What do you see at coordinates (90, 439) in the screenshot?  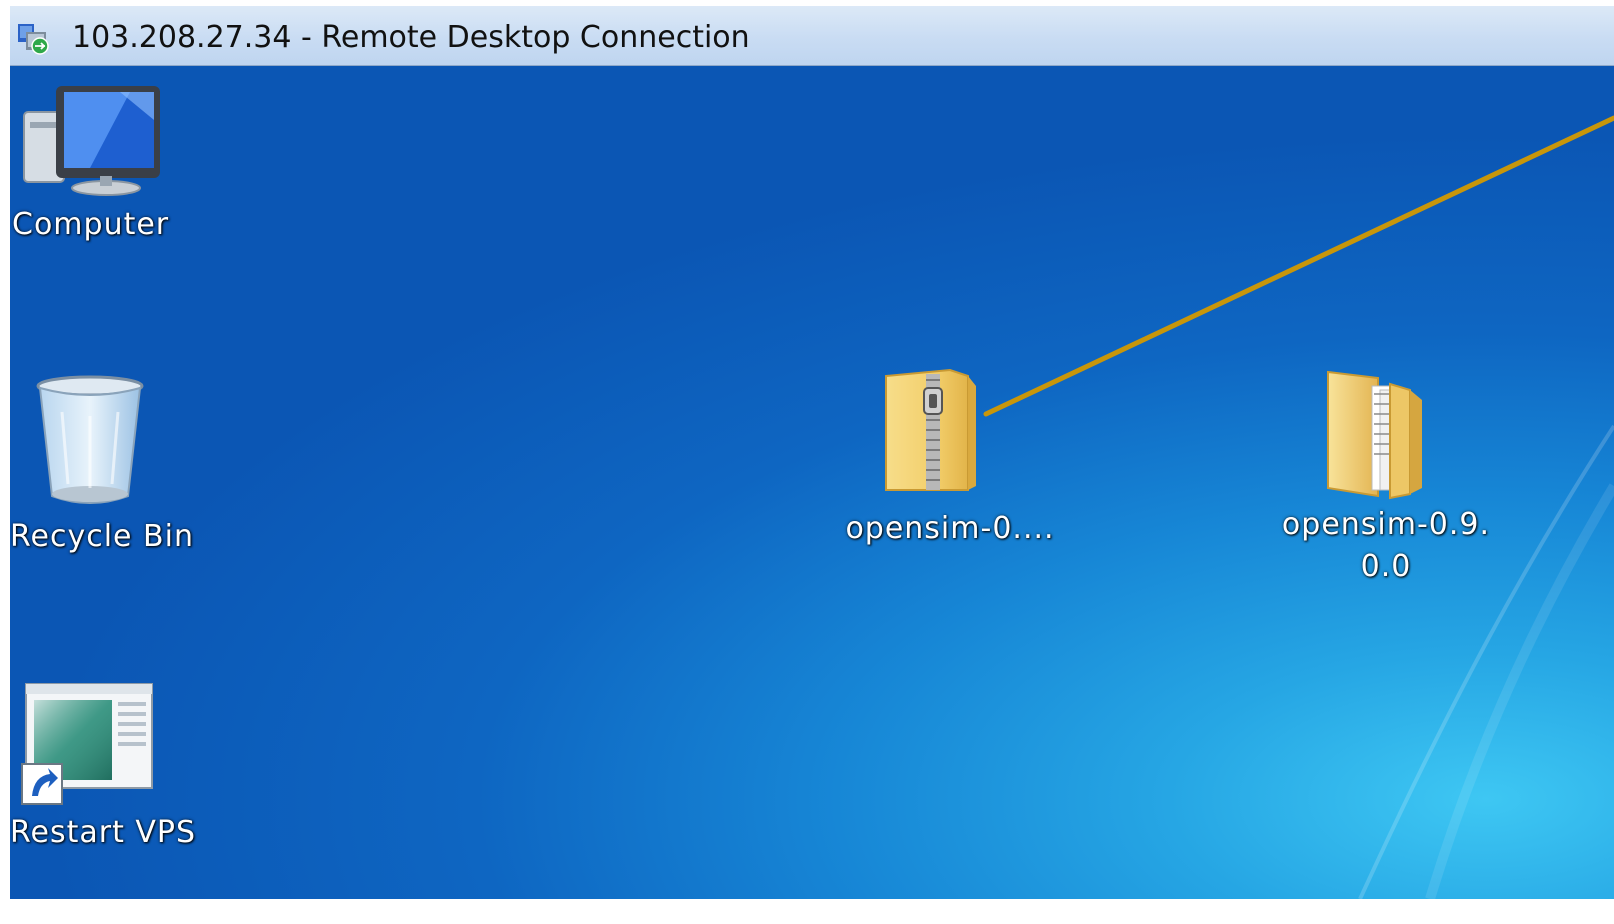 I see `recycle-bin-icon` at bounding box center [90, 439].